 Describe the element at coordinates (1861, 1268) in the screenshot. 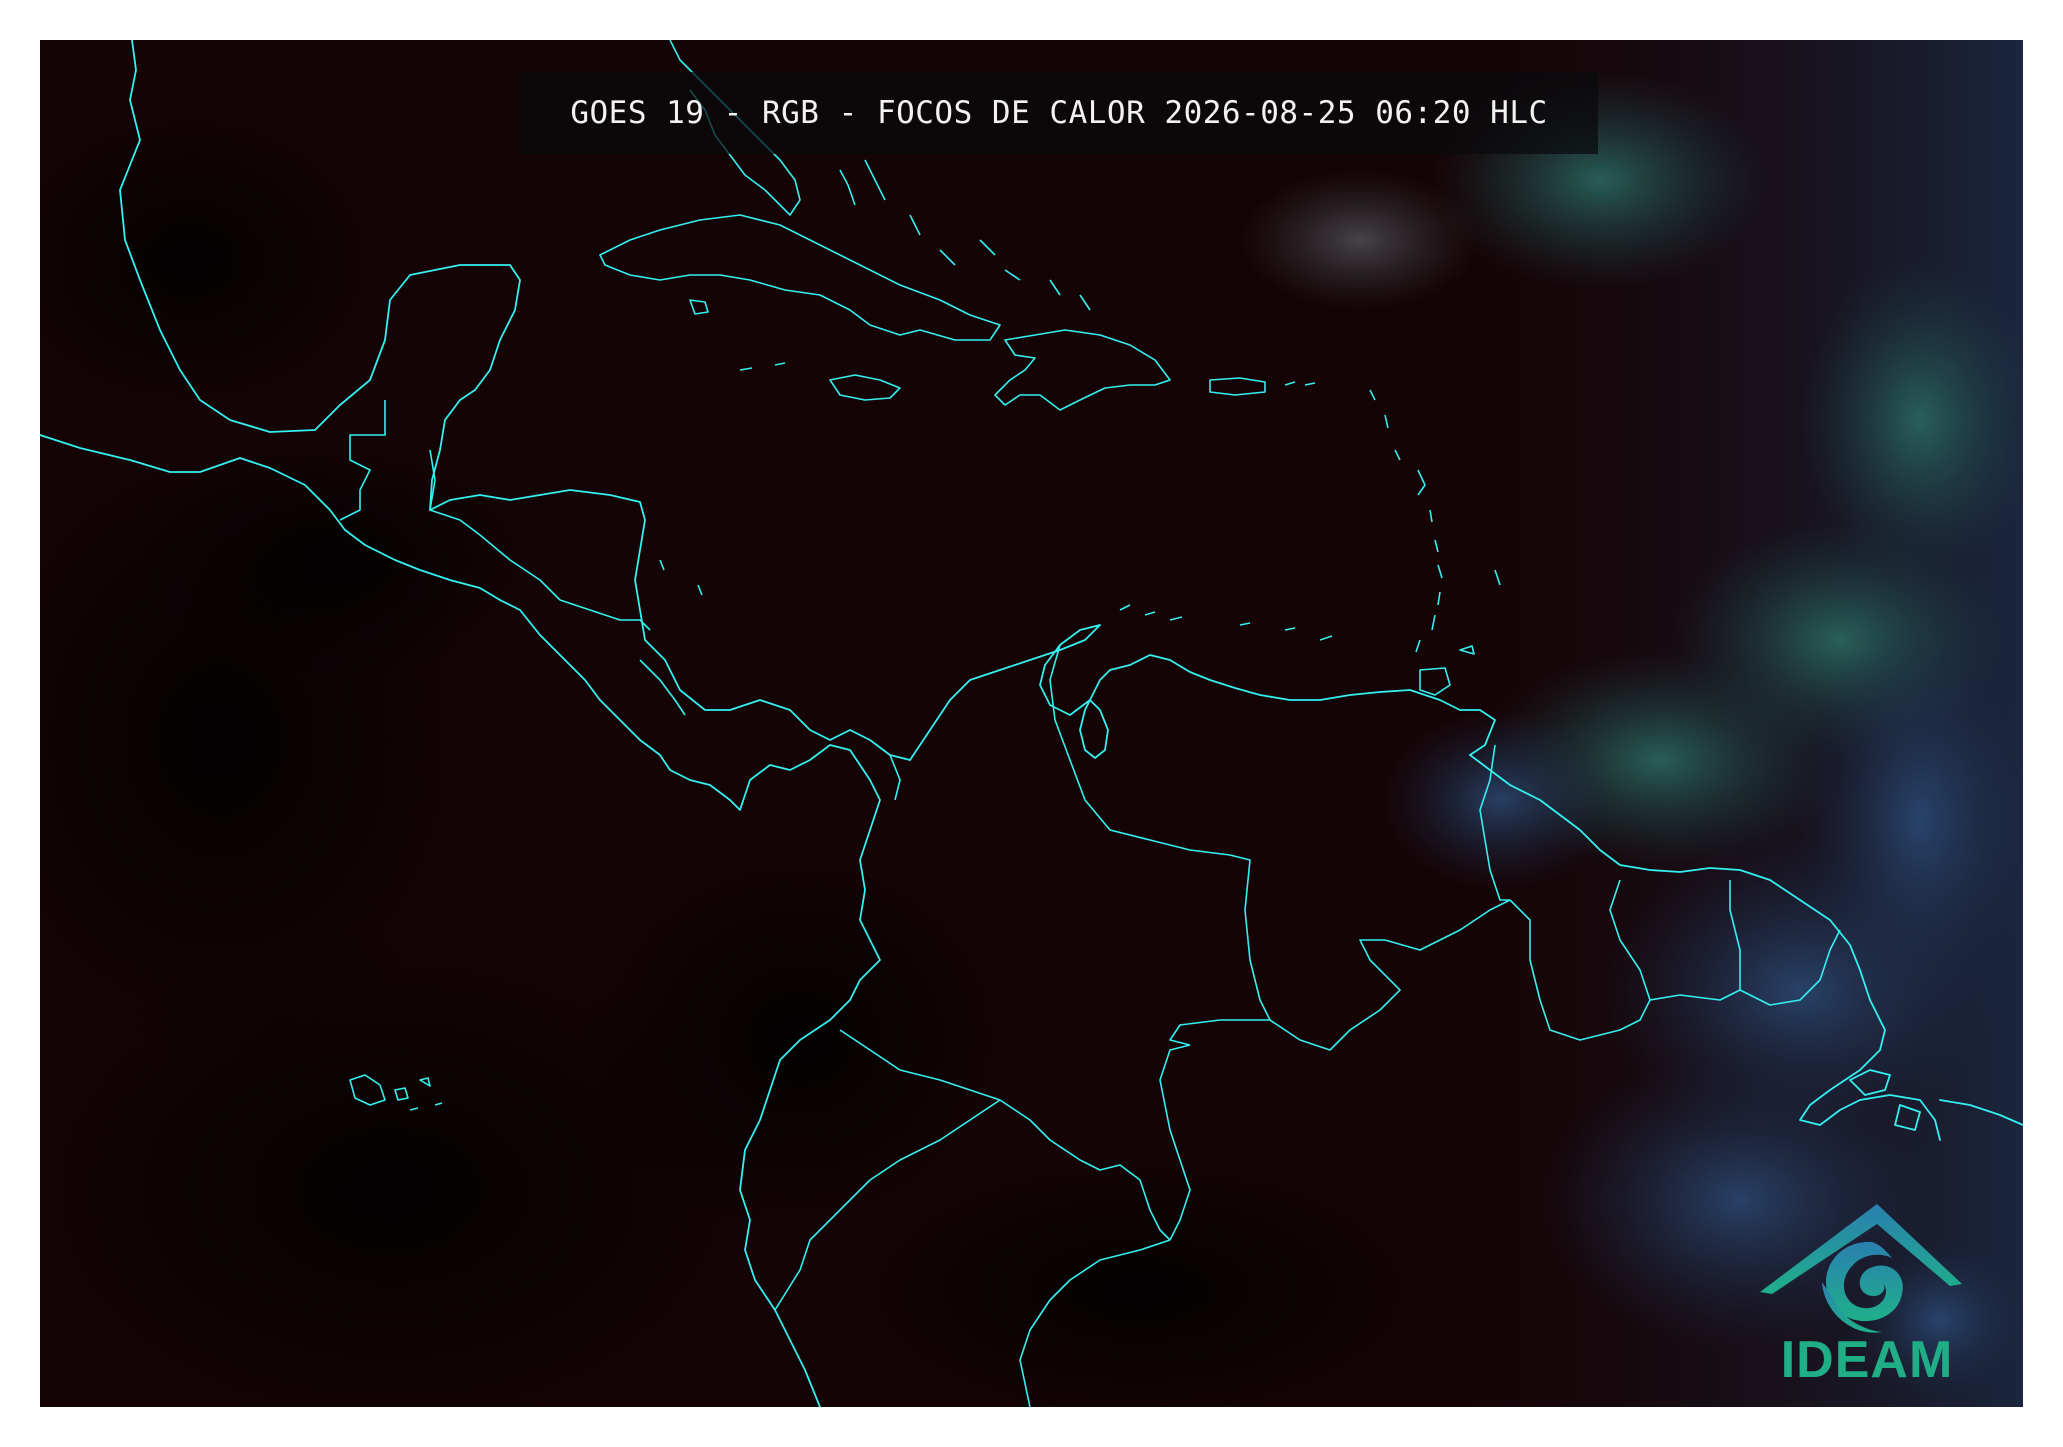

I see `ideam-logo-icon` at that location.